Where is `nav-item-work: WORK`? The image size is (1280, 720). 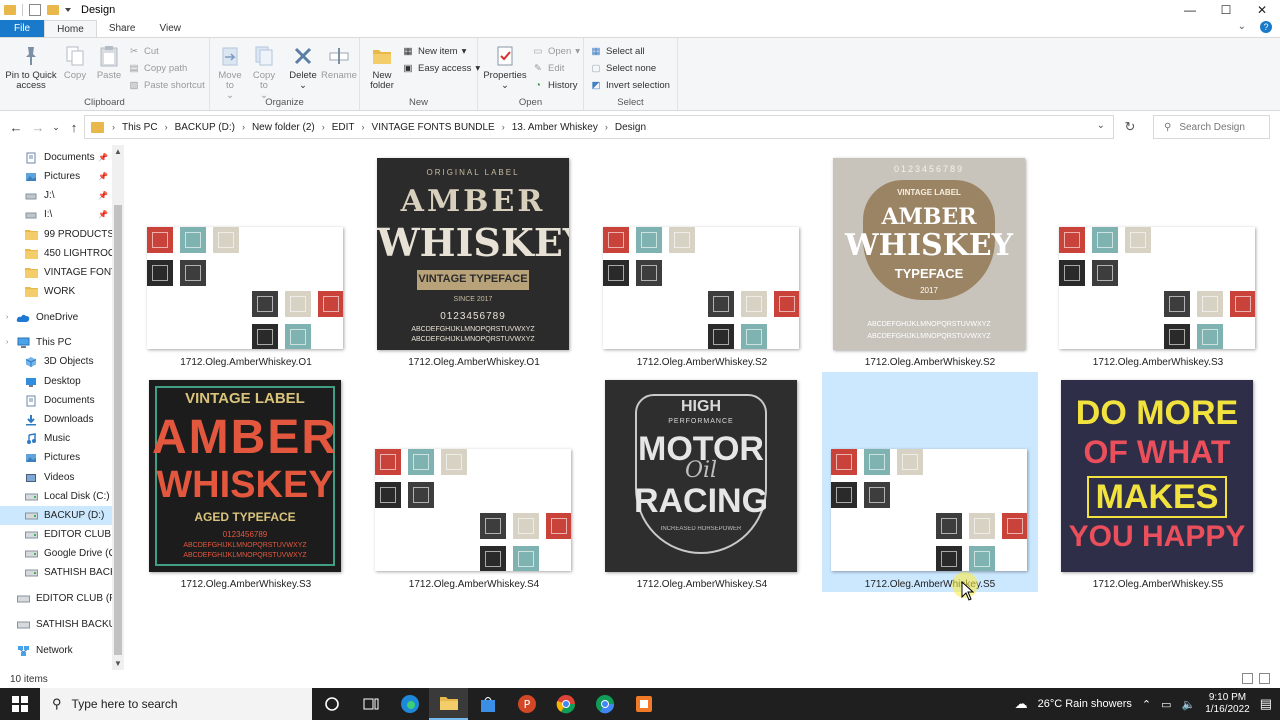
nav-item-work: WORK is located at coordinates (56, 291).